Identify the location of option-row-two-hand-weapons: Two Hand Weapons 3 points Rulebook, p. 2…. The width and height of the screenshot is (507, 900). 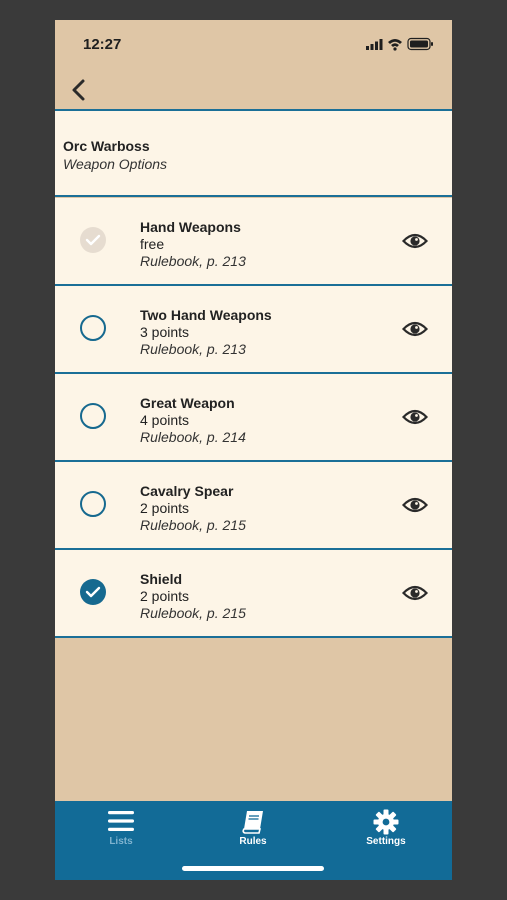
(253, 330).